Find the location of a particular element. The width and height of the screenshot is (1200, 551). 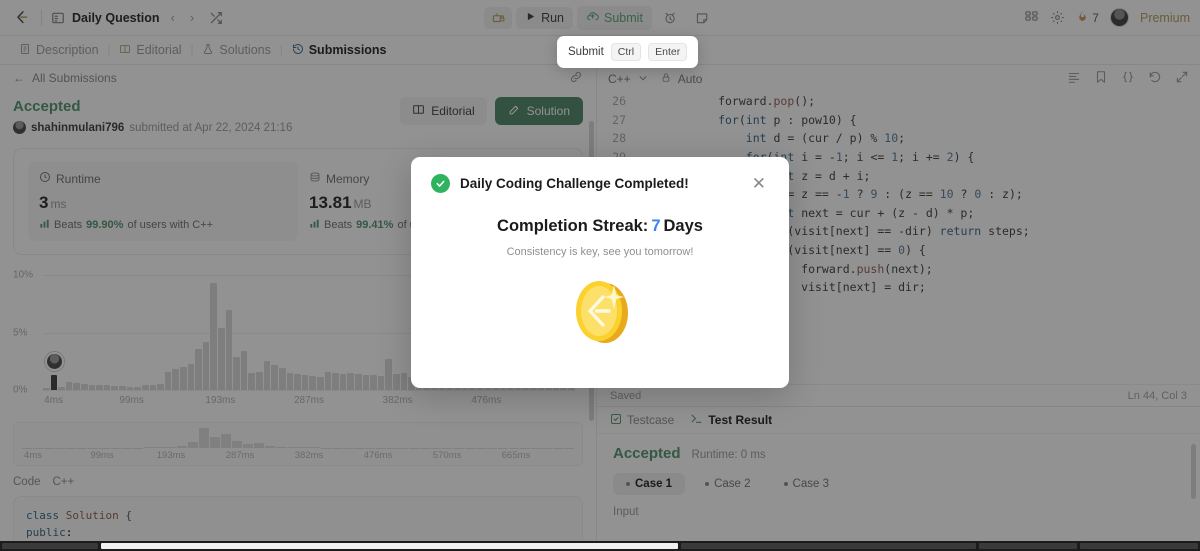

tooltip-key-ctrl: Ctrl is located at coordinates (626, 52).